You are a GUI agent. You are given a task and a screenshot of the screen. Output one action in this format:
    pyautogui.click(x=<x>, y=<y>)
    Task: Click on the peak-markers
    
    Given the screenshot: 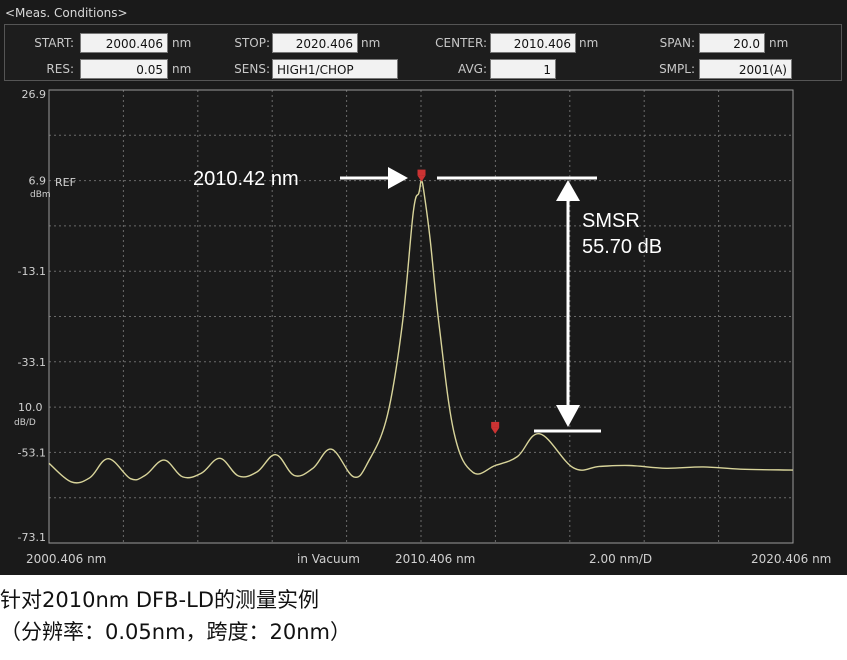 What is the action you would take?
    pyautogui.click(x=458, y=301)
    